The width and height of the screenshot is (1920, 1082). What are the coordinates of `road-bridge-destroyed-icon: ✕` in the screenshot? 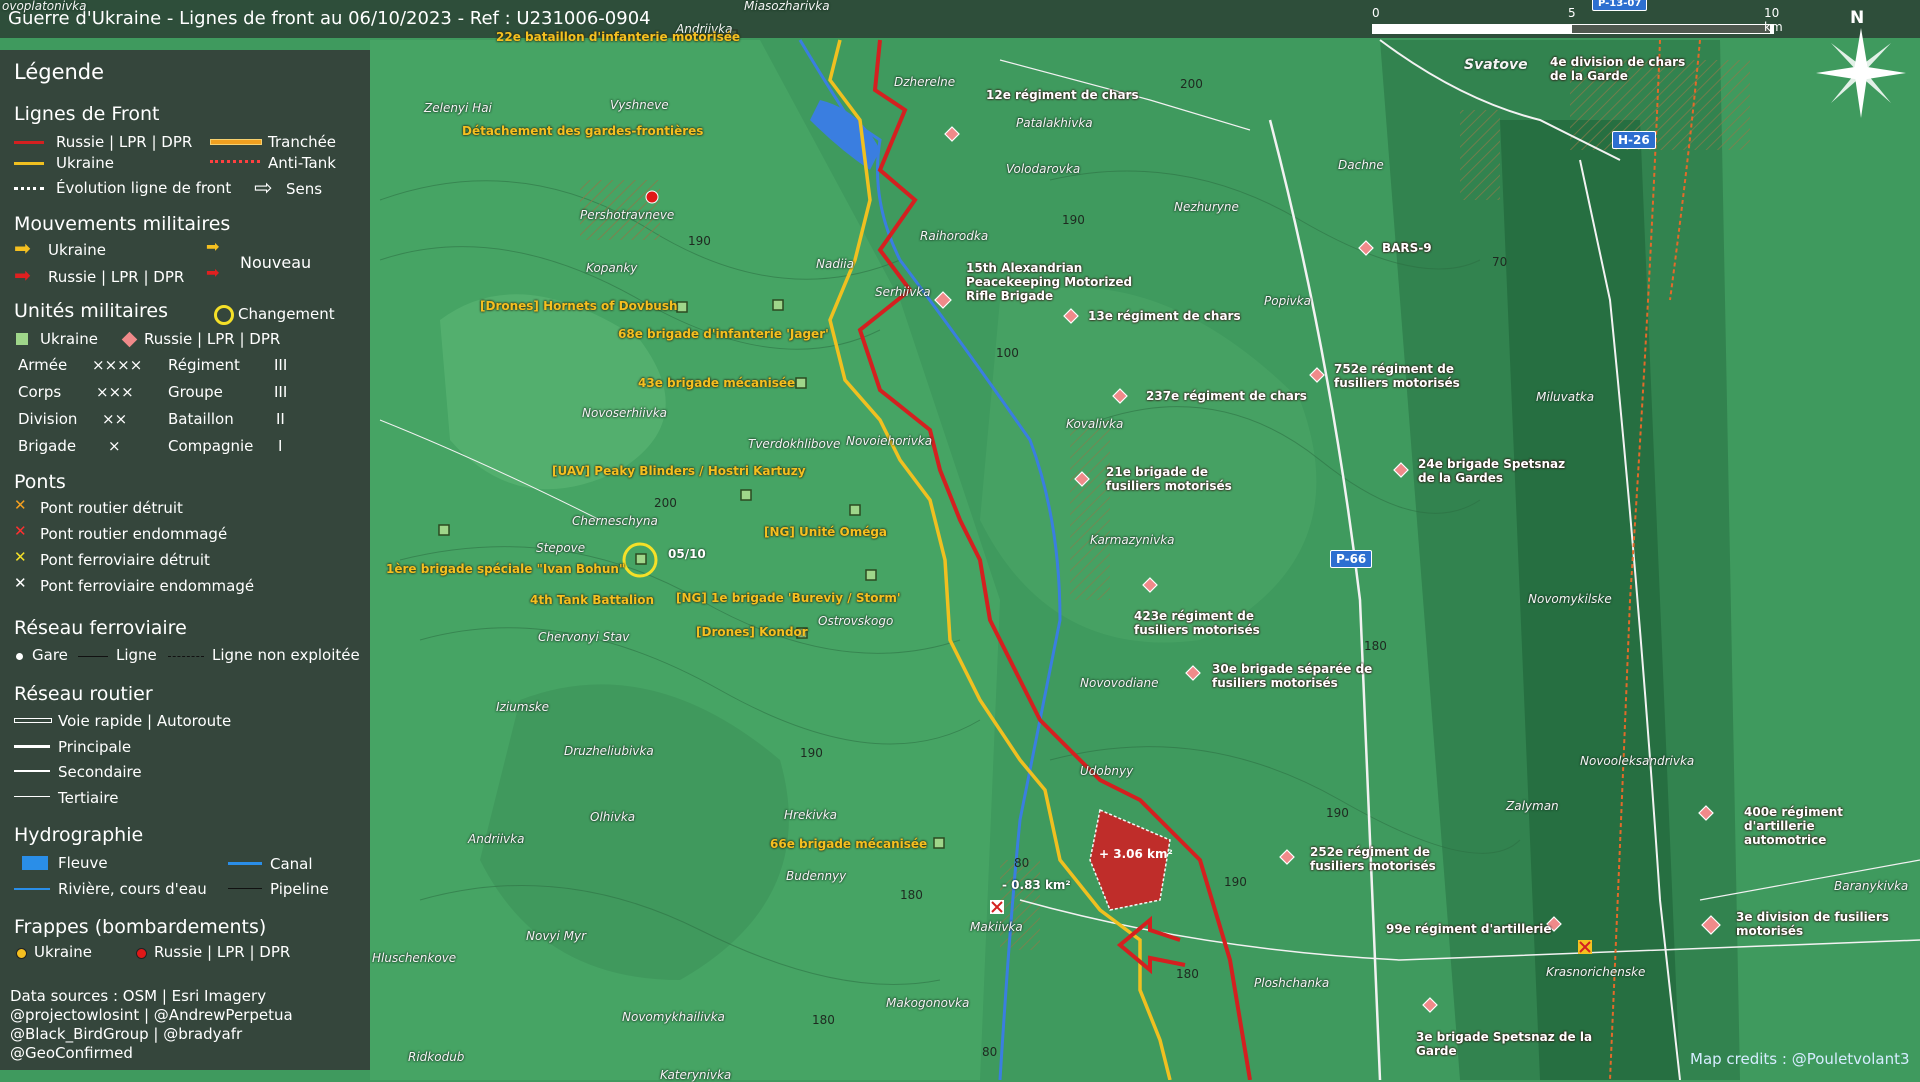 It's located at (20, 505).